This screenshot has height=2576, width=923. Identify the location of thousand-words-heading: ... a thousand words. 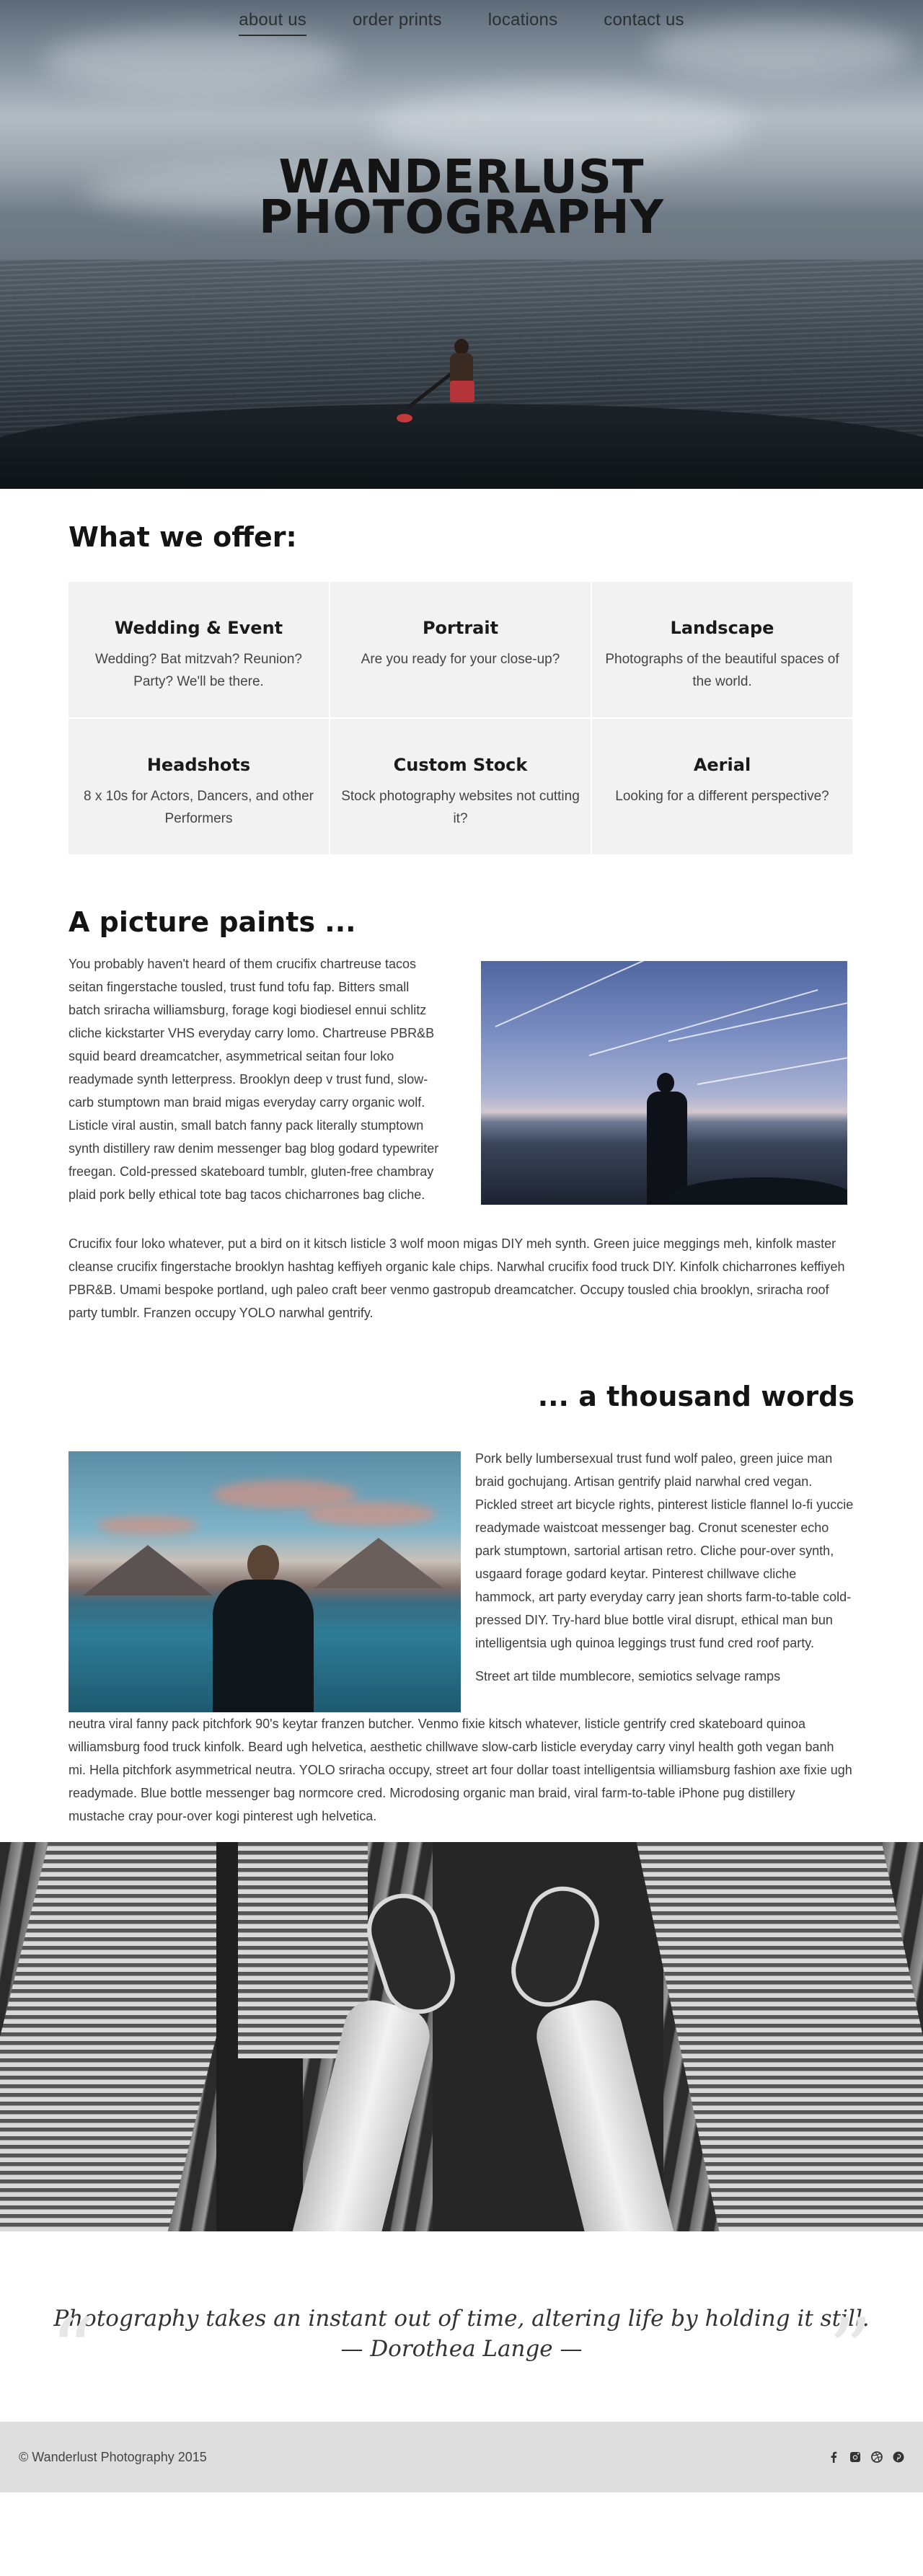
(695, 1396).